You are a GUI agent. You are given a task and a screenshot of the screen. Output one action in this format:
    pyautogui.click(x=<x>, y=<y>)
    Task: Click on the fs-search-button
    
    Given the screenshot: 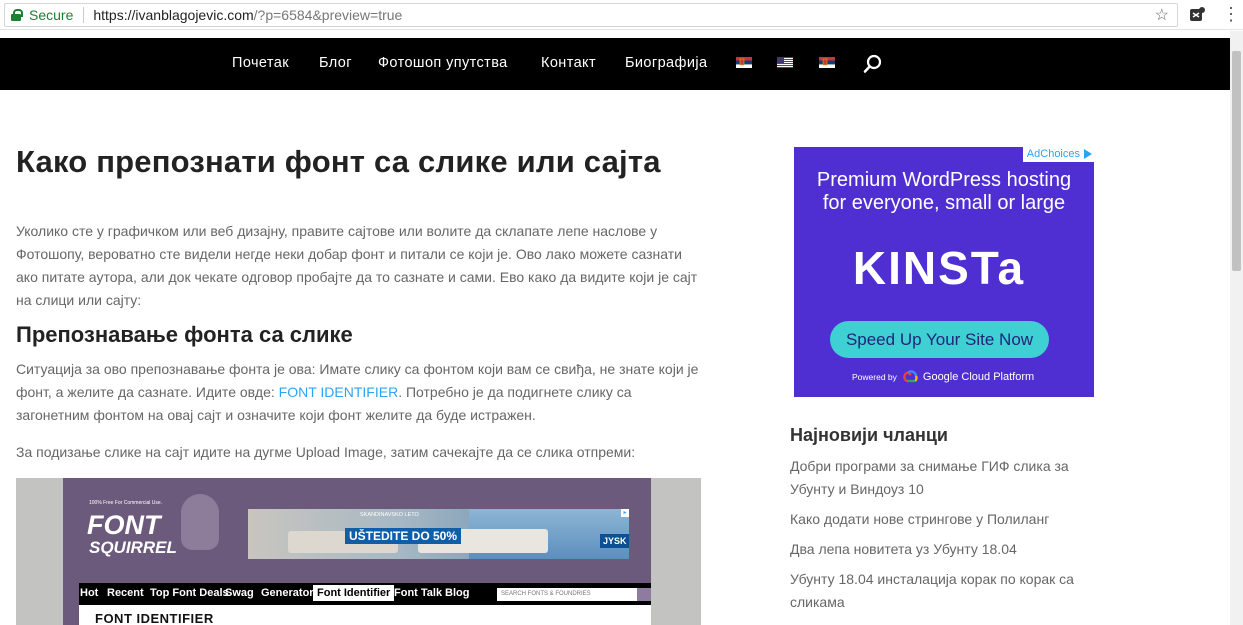 What is the action you would take?
    pyautogui.click(x=644, y=594)
    